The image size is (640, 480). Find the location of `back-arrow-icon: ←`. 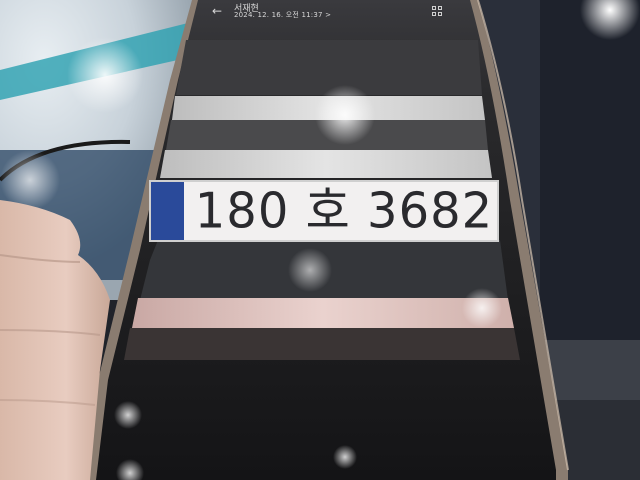

back-arrow-icon: ← is located at coordinates (217, 11).